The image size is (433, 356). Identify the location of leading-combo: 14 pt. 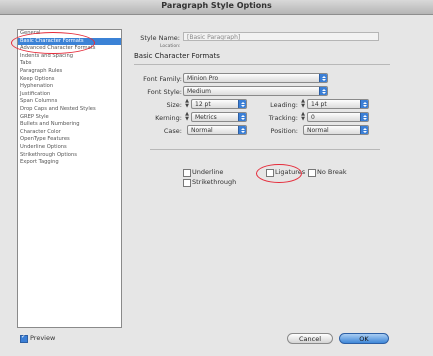
(338, 104).